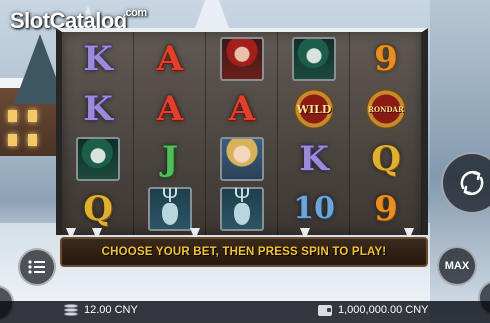  I want to click on reel-cell: 10, so click(314, 209).